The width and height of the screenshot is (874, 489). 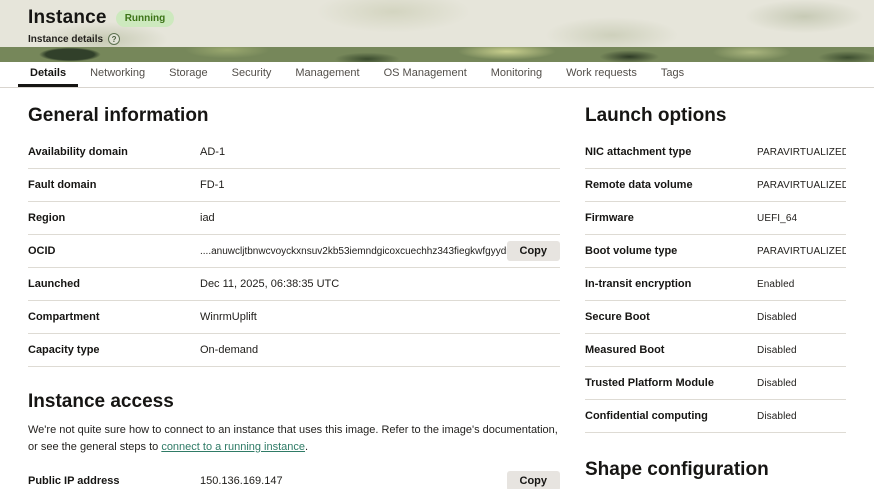 I want to click on row-label: NIC attachment type, so click(x=638, y=152).